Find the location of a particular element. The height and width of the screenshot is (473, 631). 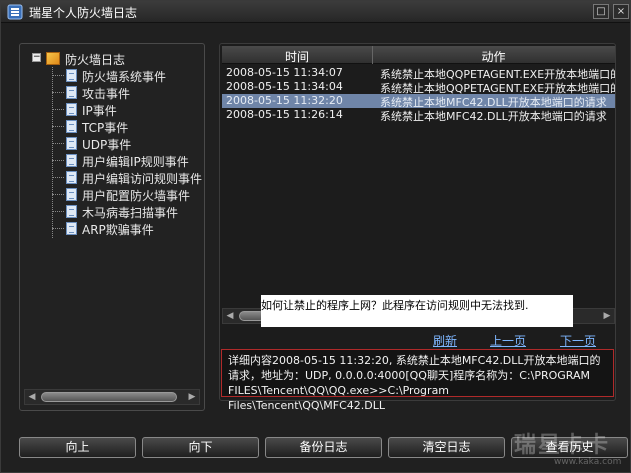

watermark-url: www.kaka.com is located at coordinates (588, 462).